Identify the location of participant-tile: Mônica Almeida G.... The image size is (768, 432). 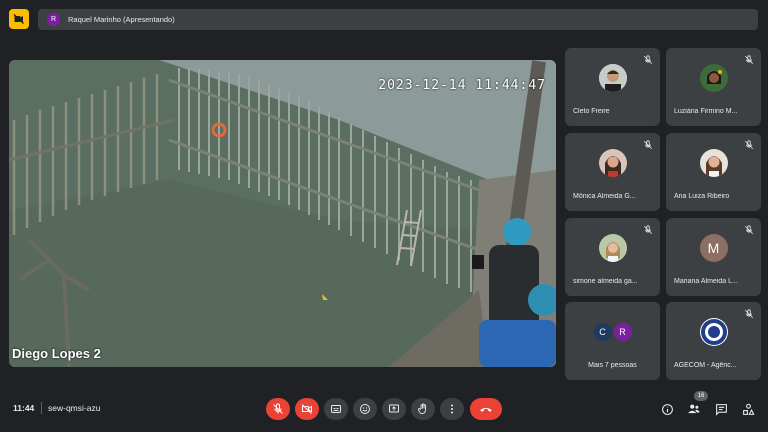
(612, 172).